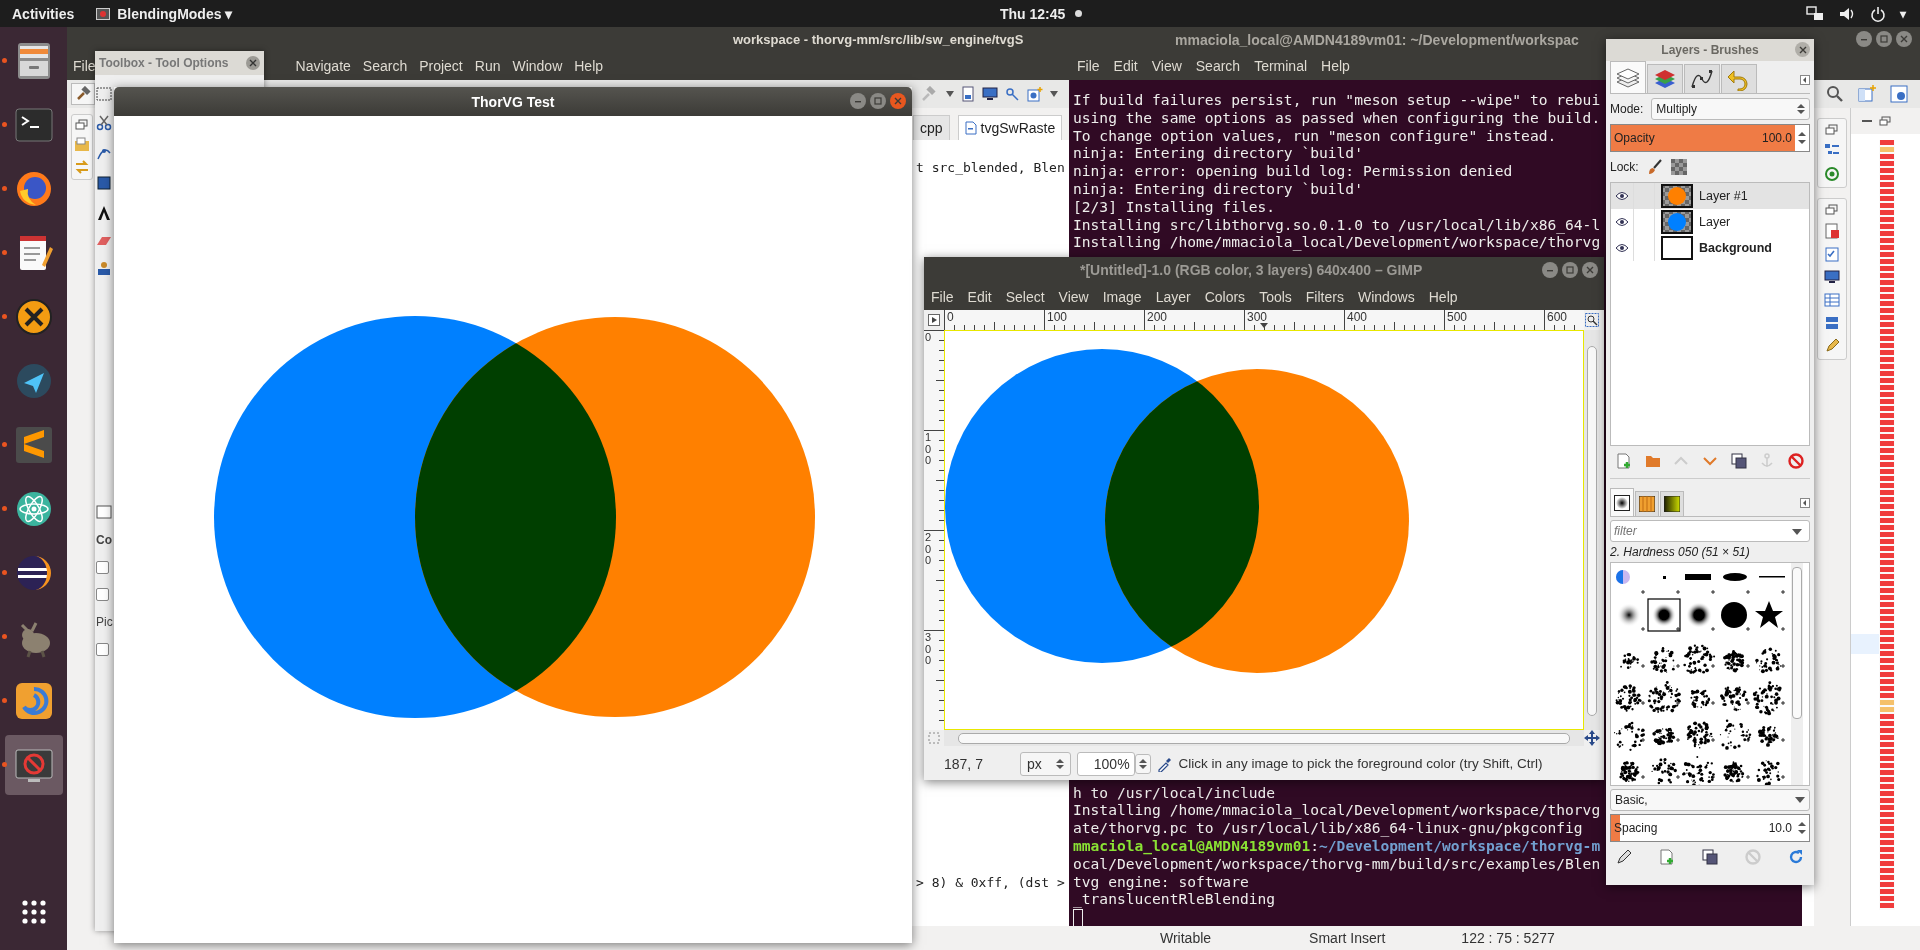 The width and height of the screenshot is (1920, 950). What do you see at coordinates (1710, 222) in the screenshot?
I see `layer-row: Layer` at bounding box center [1710, 222].